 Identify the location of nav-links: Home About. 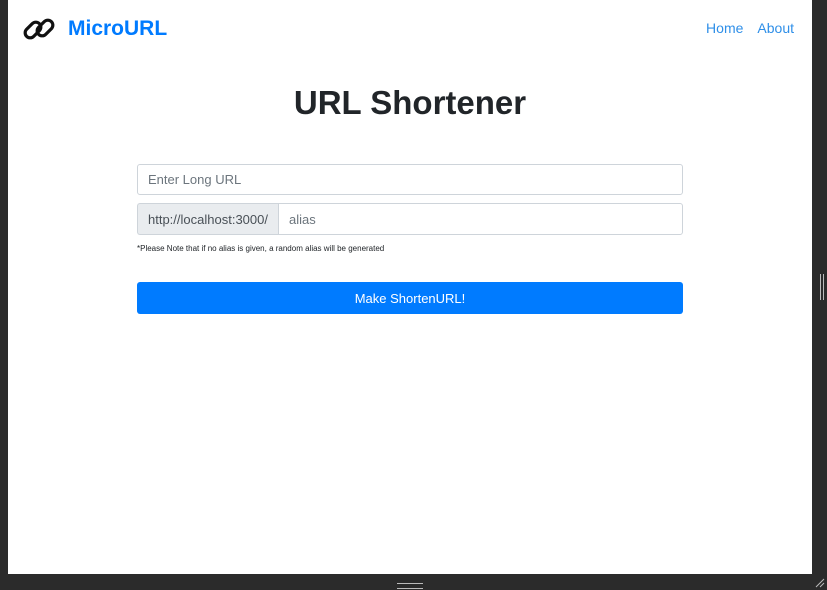
(750, 28).